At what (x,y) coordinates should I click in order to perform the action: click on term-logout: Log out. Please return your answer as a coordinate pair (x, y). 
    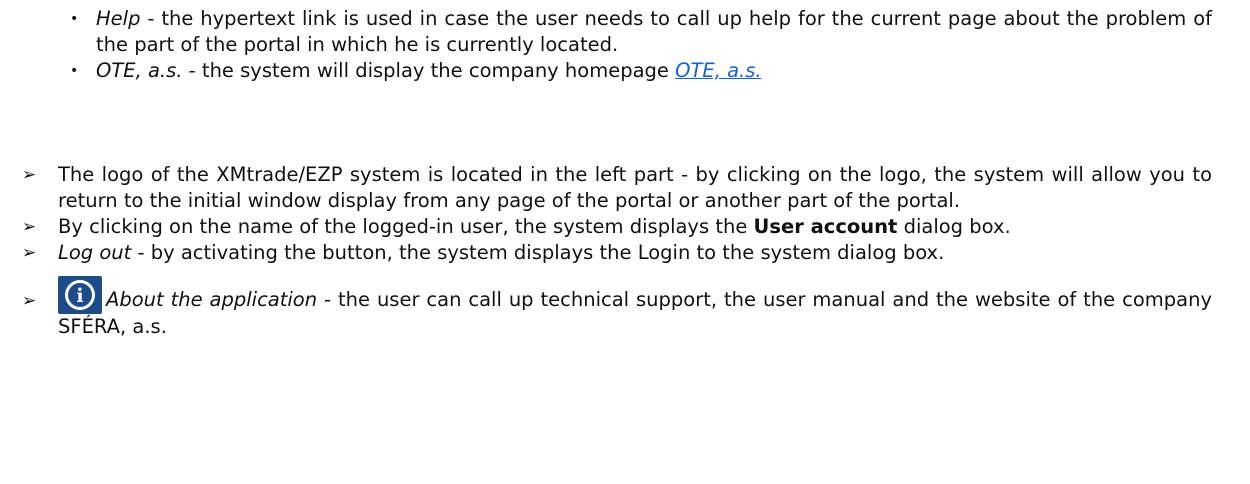
    Looking at the image, I should click on (95, 252).